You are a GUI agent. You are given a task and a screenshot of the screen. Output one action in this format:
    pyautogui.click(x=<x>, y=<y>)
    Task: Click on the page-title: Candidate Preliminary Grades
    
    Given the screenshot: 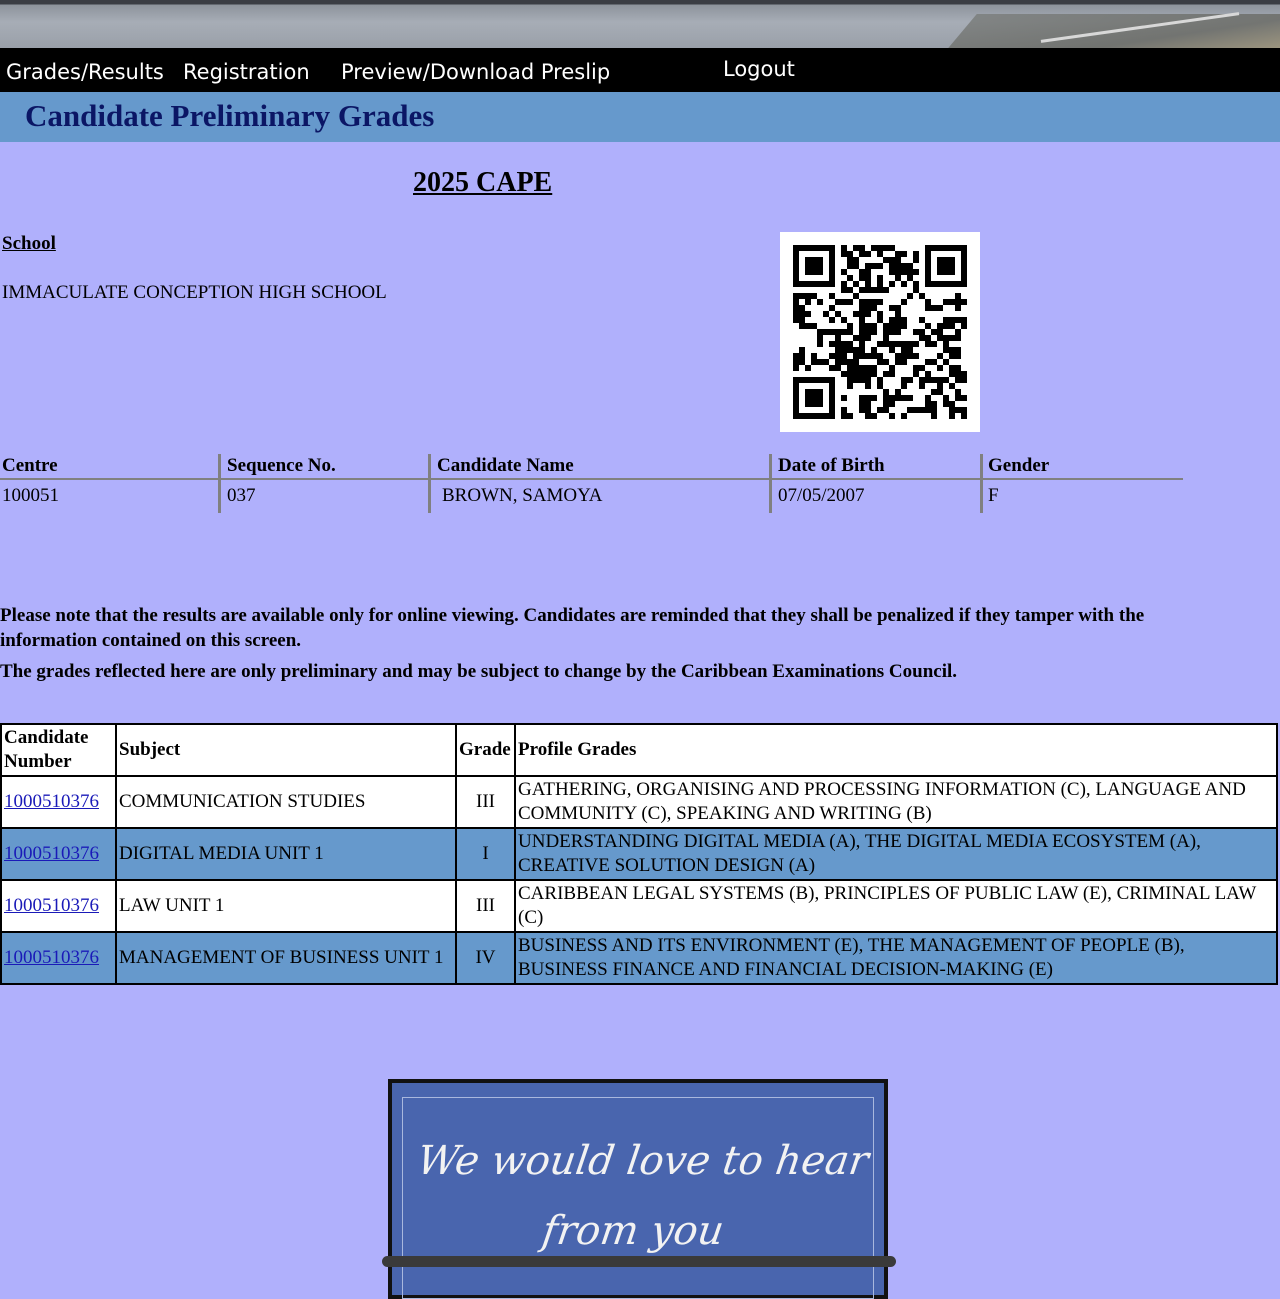 What is the action you would take?
    pyautogui.click(x=230, y=115)
    